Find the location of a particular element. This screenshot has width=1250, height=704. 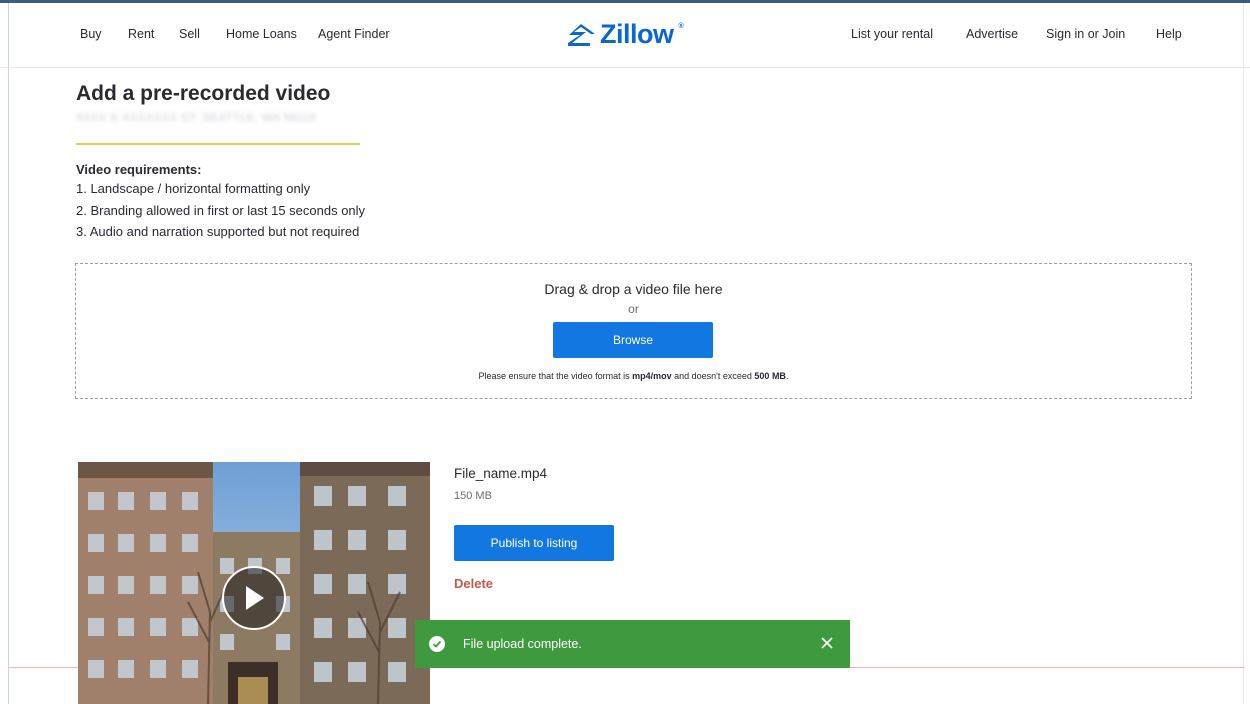

play-button is located at coordinates (254, 598).